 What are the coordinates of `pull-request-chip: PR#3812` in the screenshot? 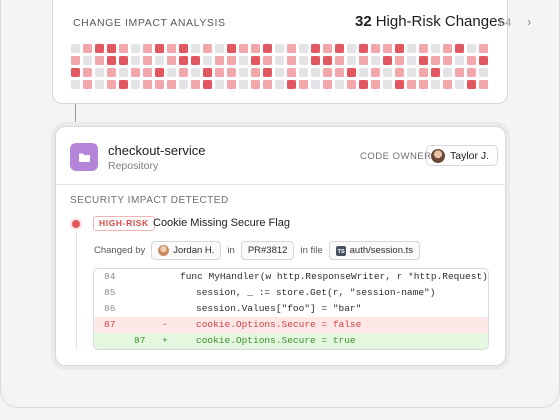 It's located at (267, 250).